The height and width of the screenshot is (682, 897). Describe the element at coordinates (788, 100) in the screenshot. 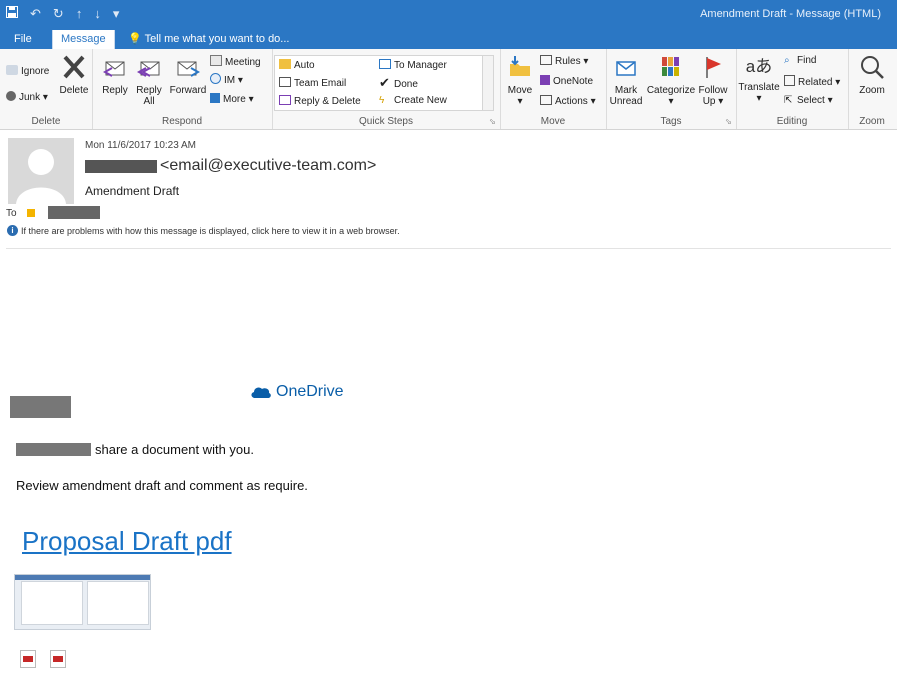

I see `cursor-icon: ⇱` at that location.